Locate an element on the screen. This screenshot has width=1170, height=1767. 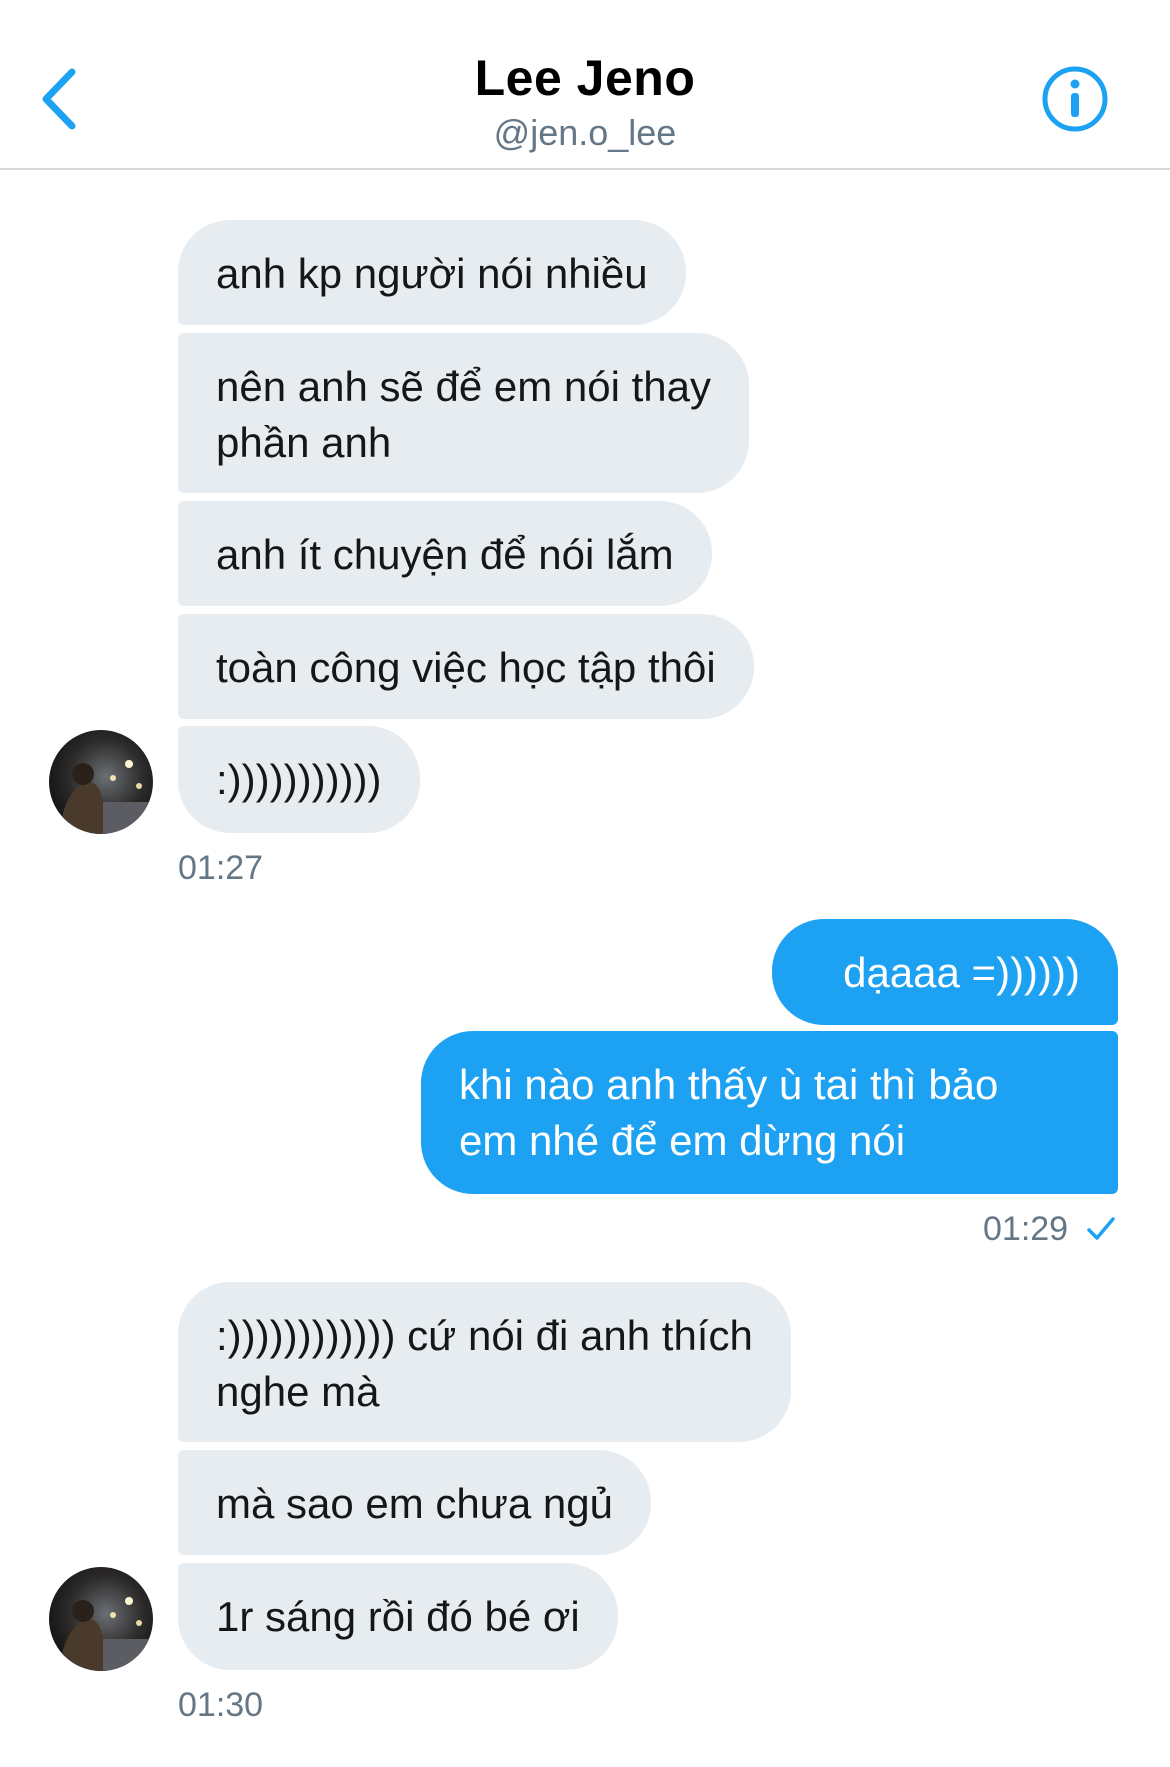
info-button is located at coordinates (1075, 99).